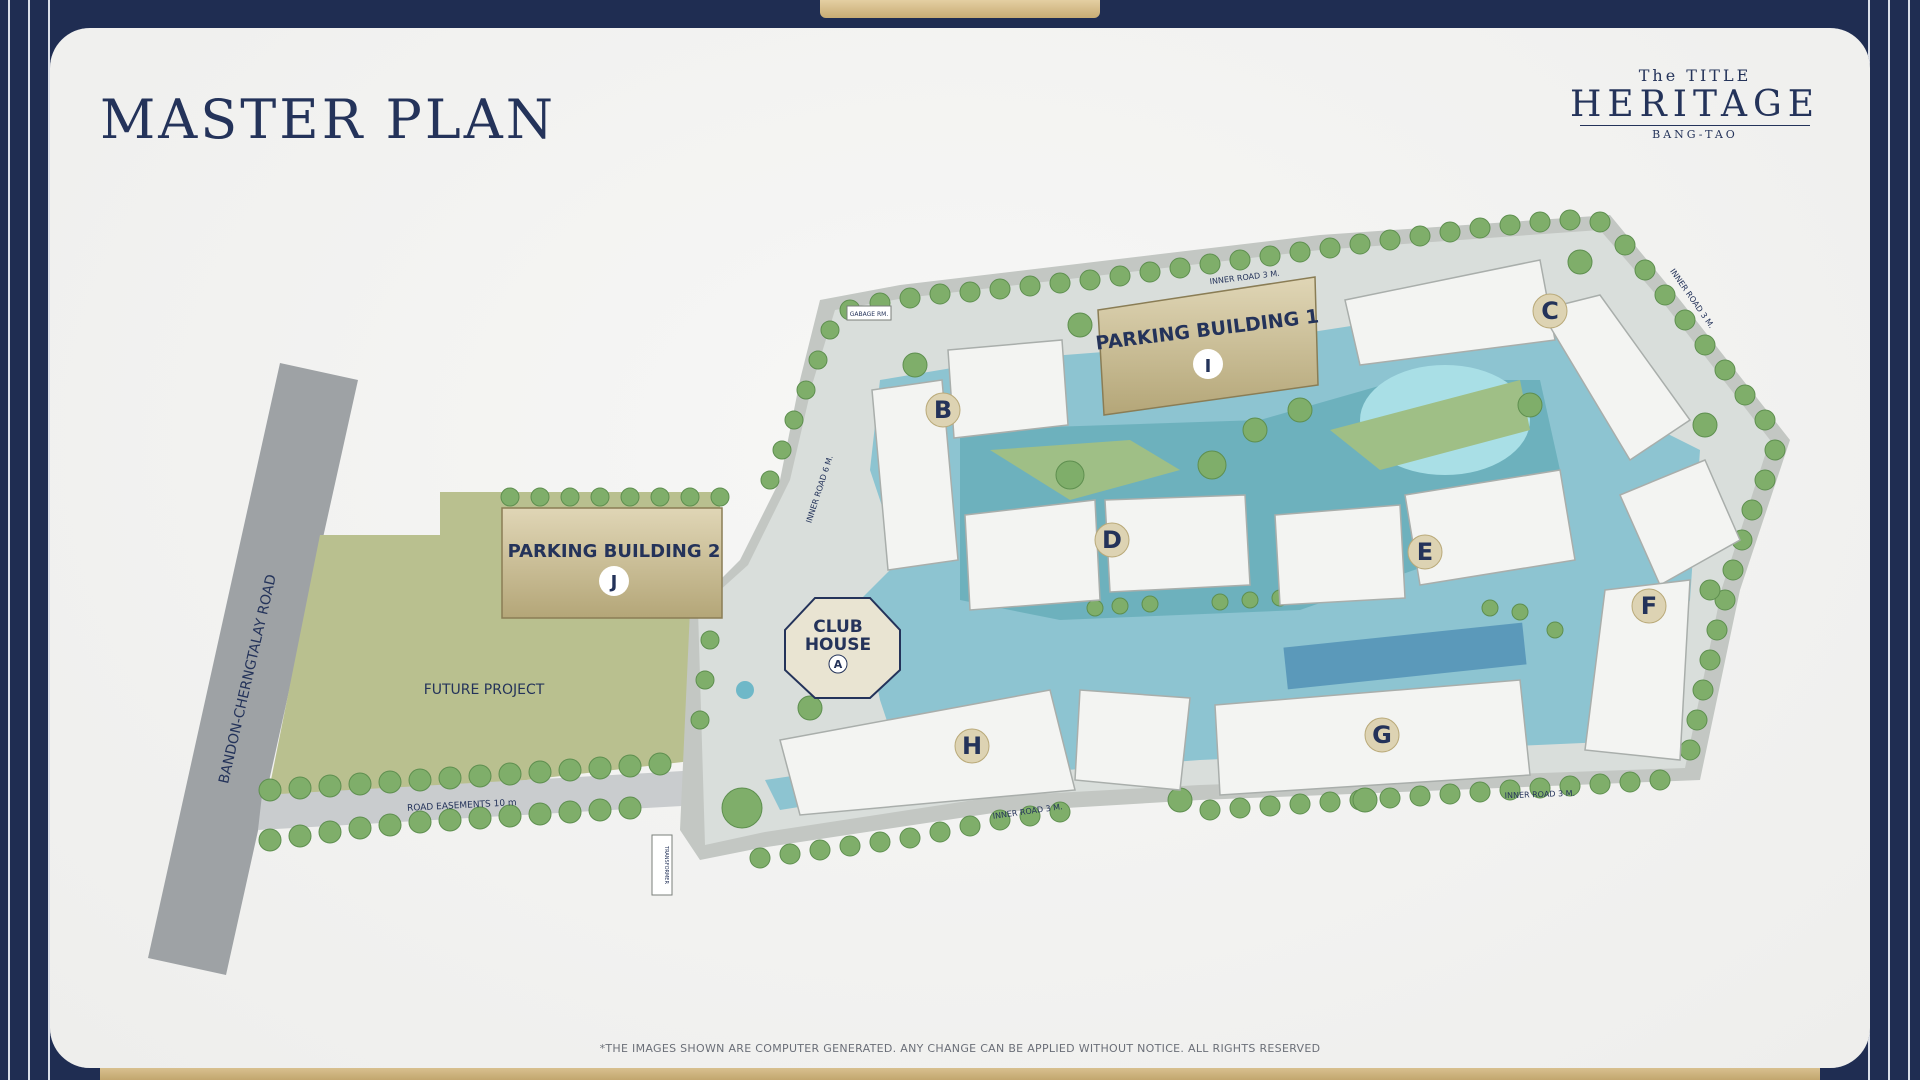 The width and height of the screenshot is (1920, 1080). What do you see at coordinates (1008, 389) in the screenshot?
I see `block-b-east` at bounding box center [1008, 389].